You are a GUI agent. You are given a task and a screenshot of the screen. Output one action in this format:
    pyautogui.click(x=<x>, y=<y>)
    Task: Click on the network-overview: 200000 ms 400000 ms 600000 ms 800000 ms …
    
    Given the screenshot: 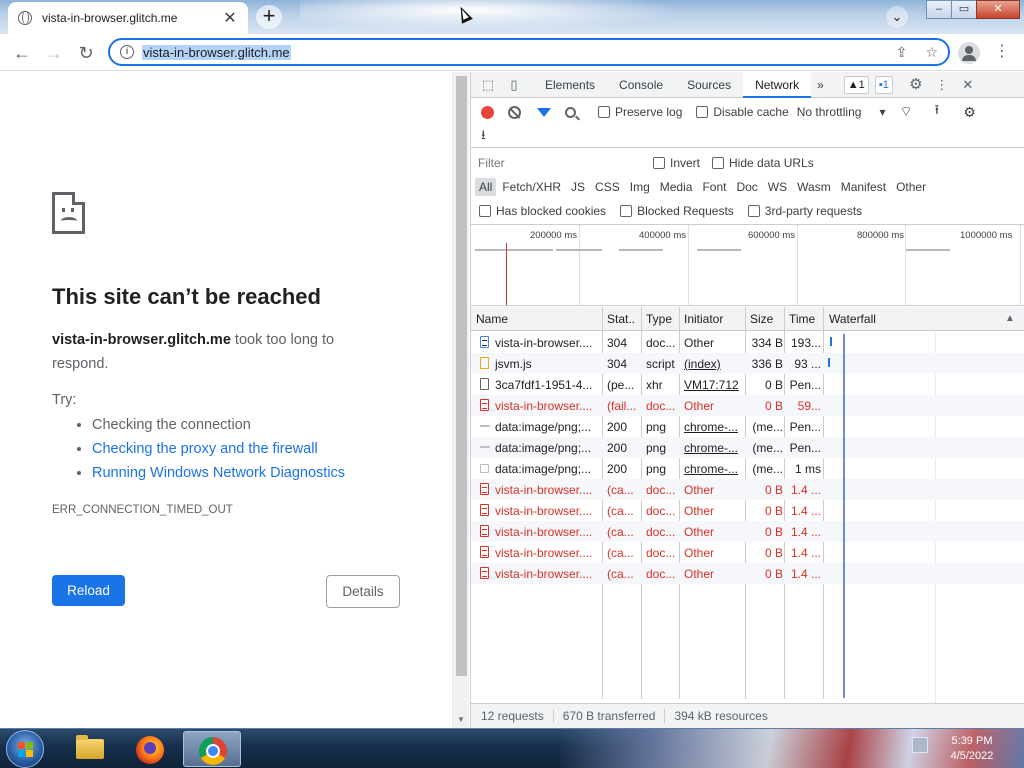 What is the action you would take?
    pyautogui.click(x=747, y=265)
    